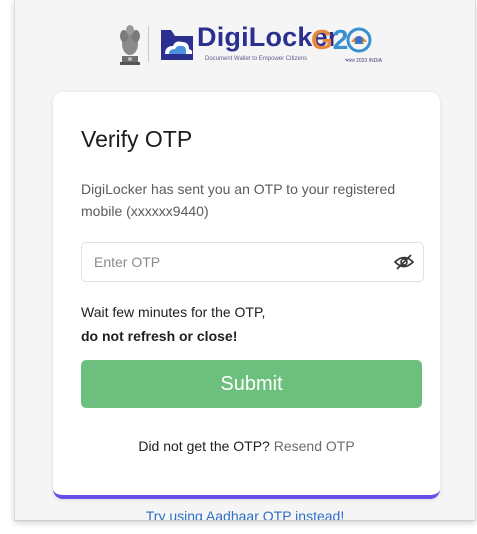 The width and height of the screenshot is (477, 534). Describe the element at coordinates (206, 446) in the screenshot. I see `resend-prompt: Did not get the OTP?` at that location.